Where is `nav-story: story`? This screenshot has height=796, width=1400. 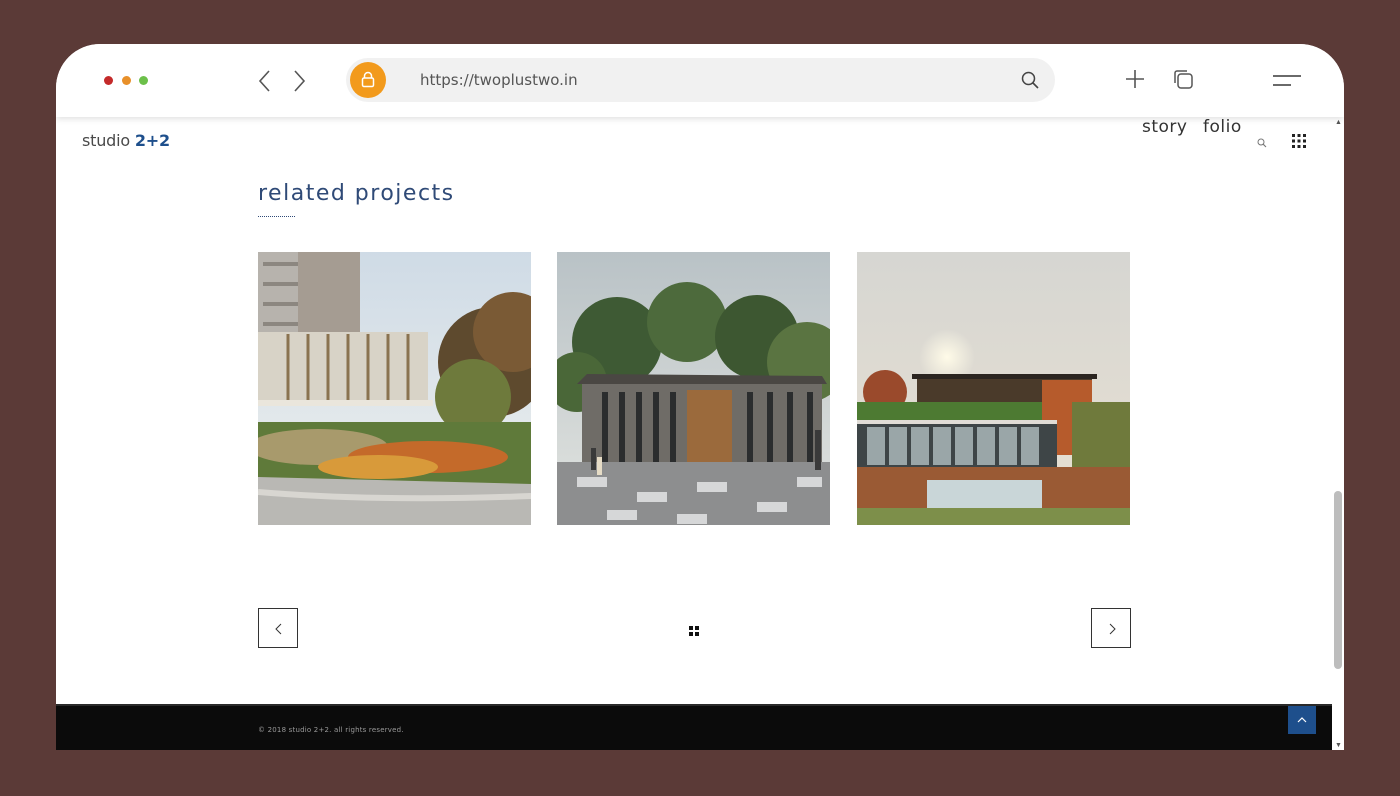 nav-story: story is located at coordinates (1164, 127).